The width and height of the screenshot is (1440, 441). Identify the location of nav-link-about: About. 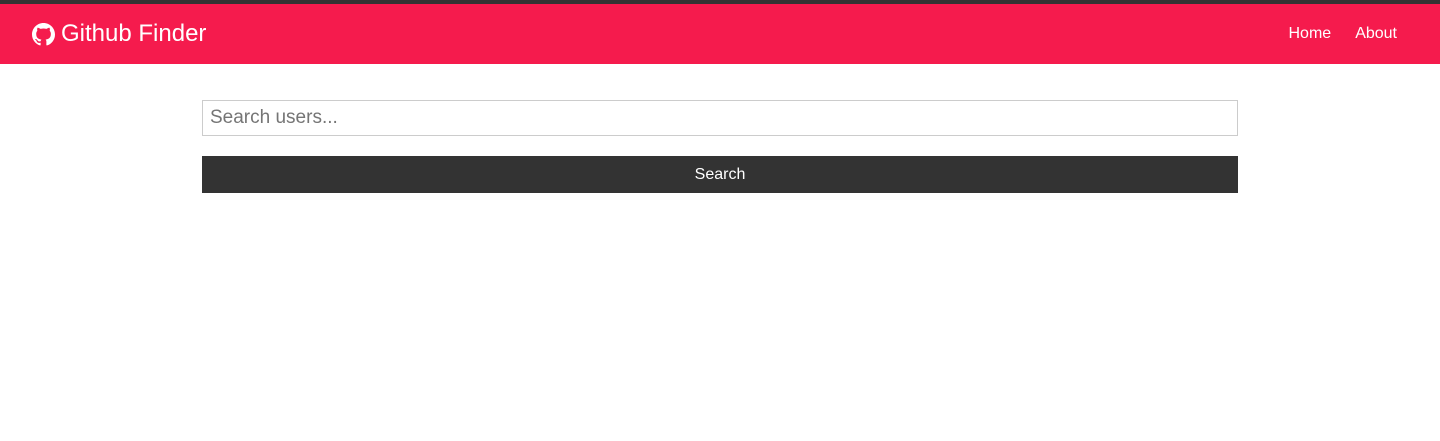
(1376, 34).